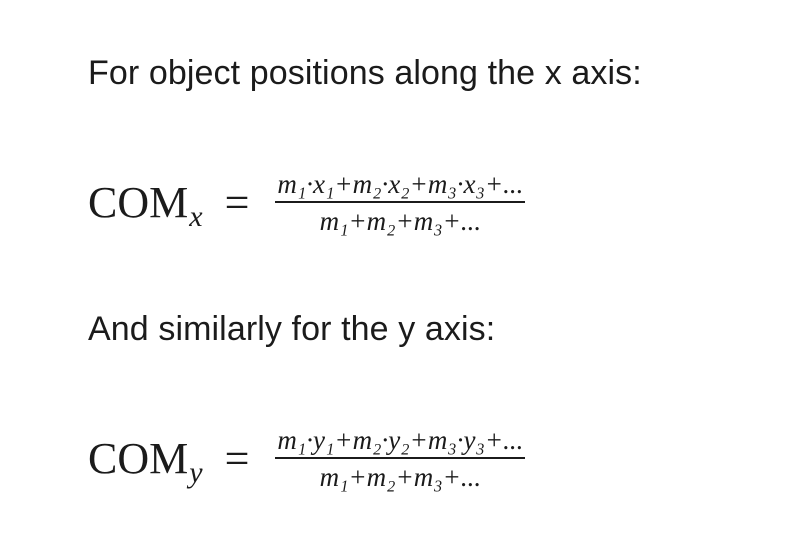  I want to click on com-y-lhs: COM y, so click(145, 461).